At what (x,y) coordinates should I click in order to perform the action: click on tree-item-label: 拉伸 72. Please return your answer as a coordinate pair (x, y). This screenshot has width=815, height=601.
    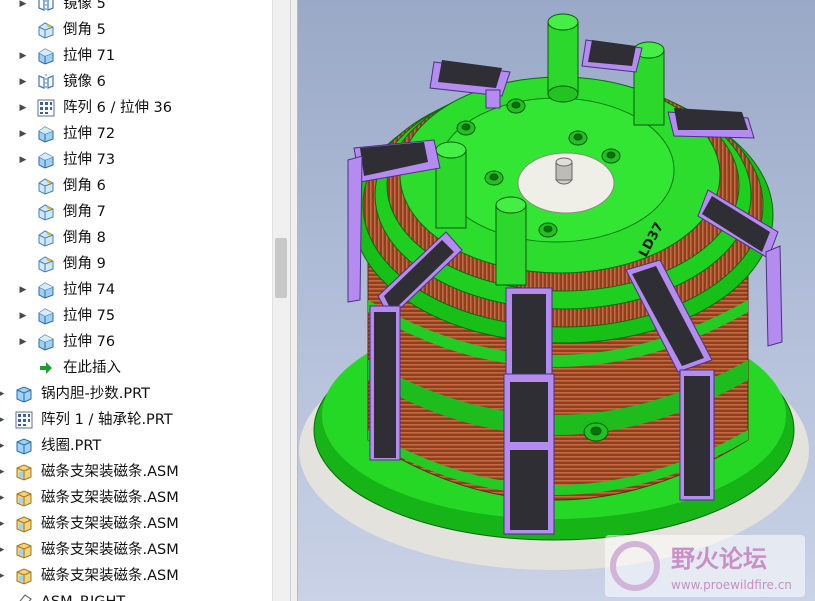
    Looking at the image, I should click on (89, 134).